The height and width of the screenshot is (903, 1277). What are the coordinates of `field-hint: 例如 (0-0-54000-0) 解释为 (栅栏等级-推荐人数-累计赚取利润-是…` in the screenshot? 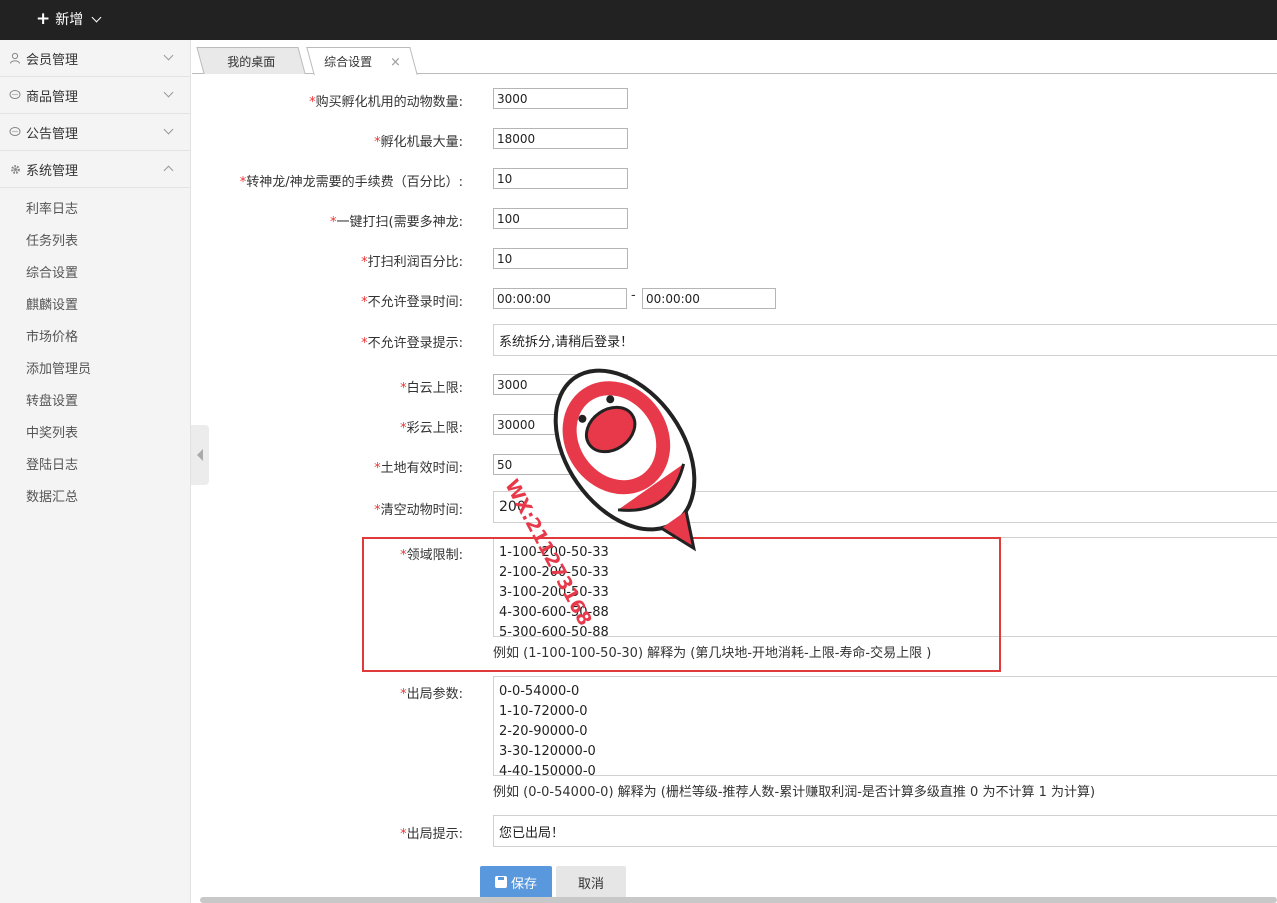 It's located at (794, 792).